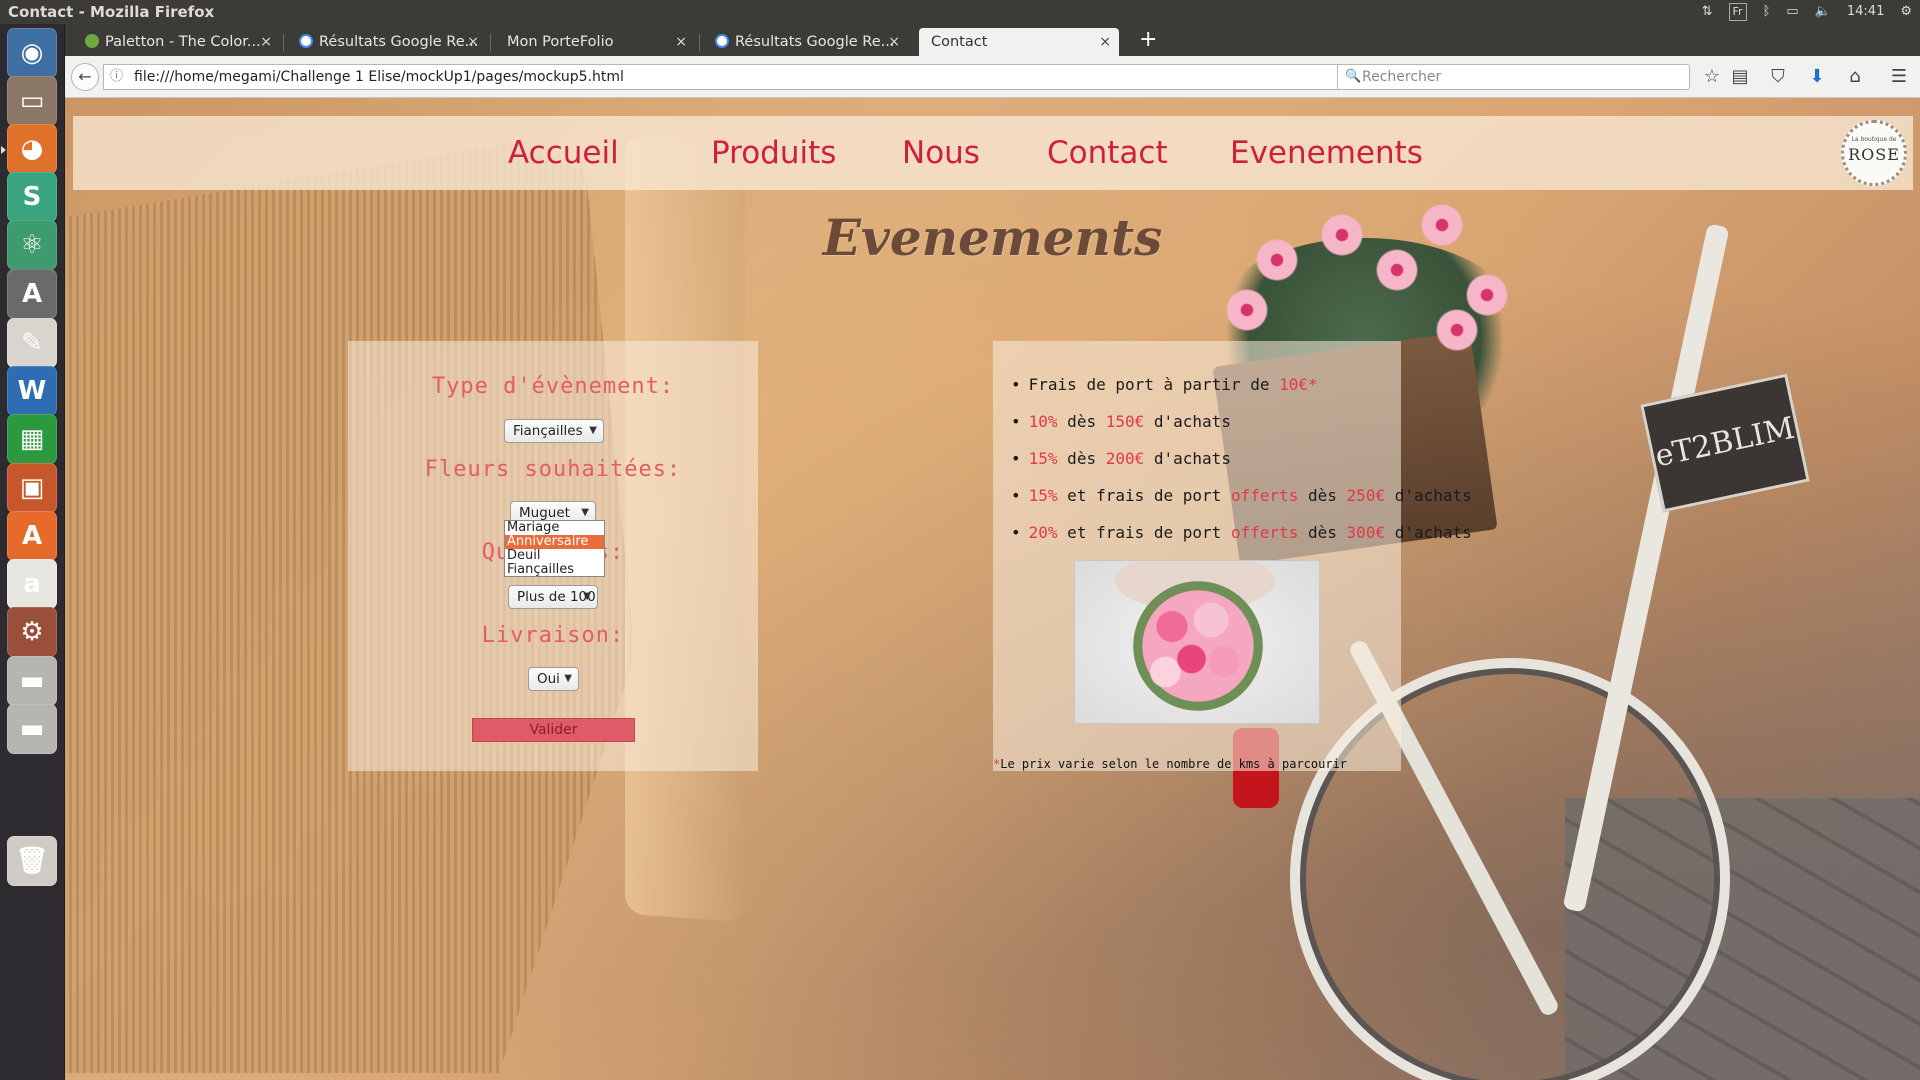 The width and height of the screenshot is (1920, 1080). I want to click on slack-icon: S, so click(32, 197).